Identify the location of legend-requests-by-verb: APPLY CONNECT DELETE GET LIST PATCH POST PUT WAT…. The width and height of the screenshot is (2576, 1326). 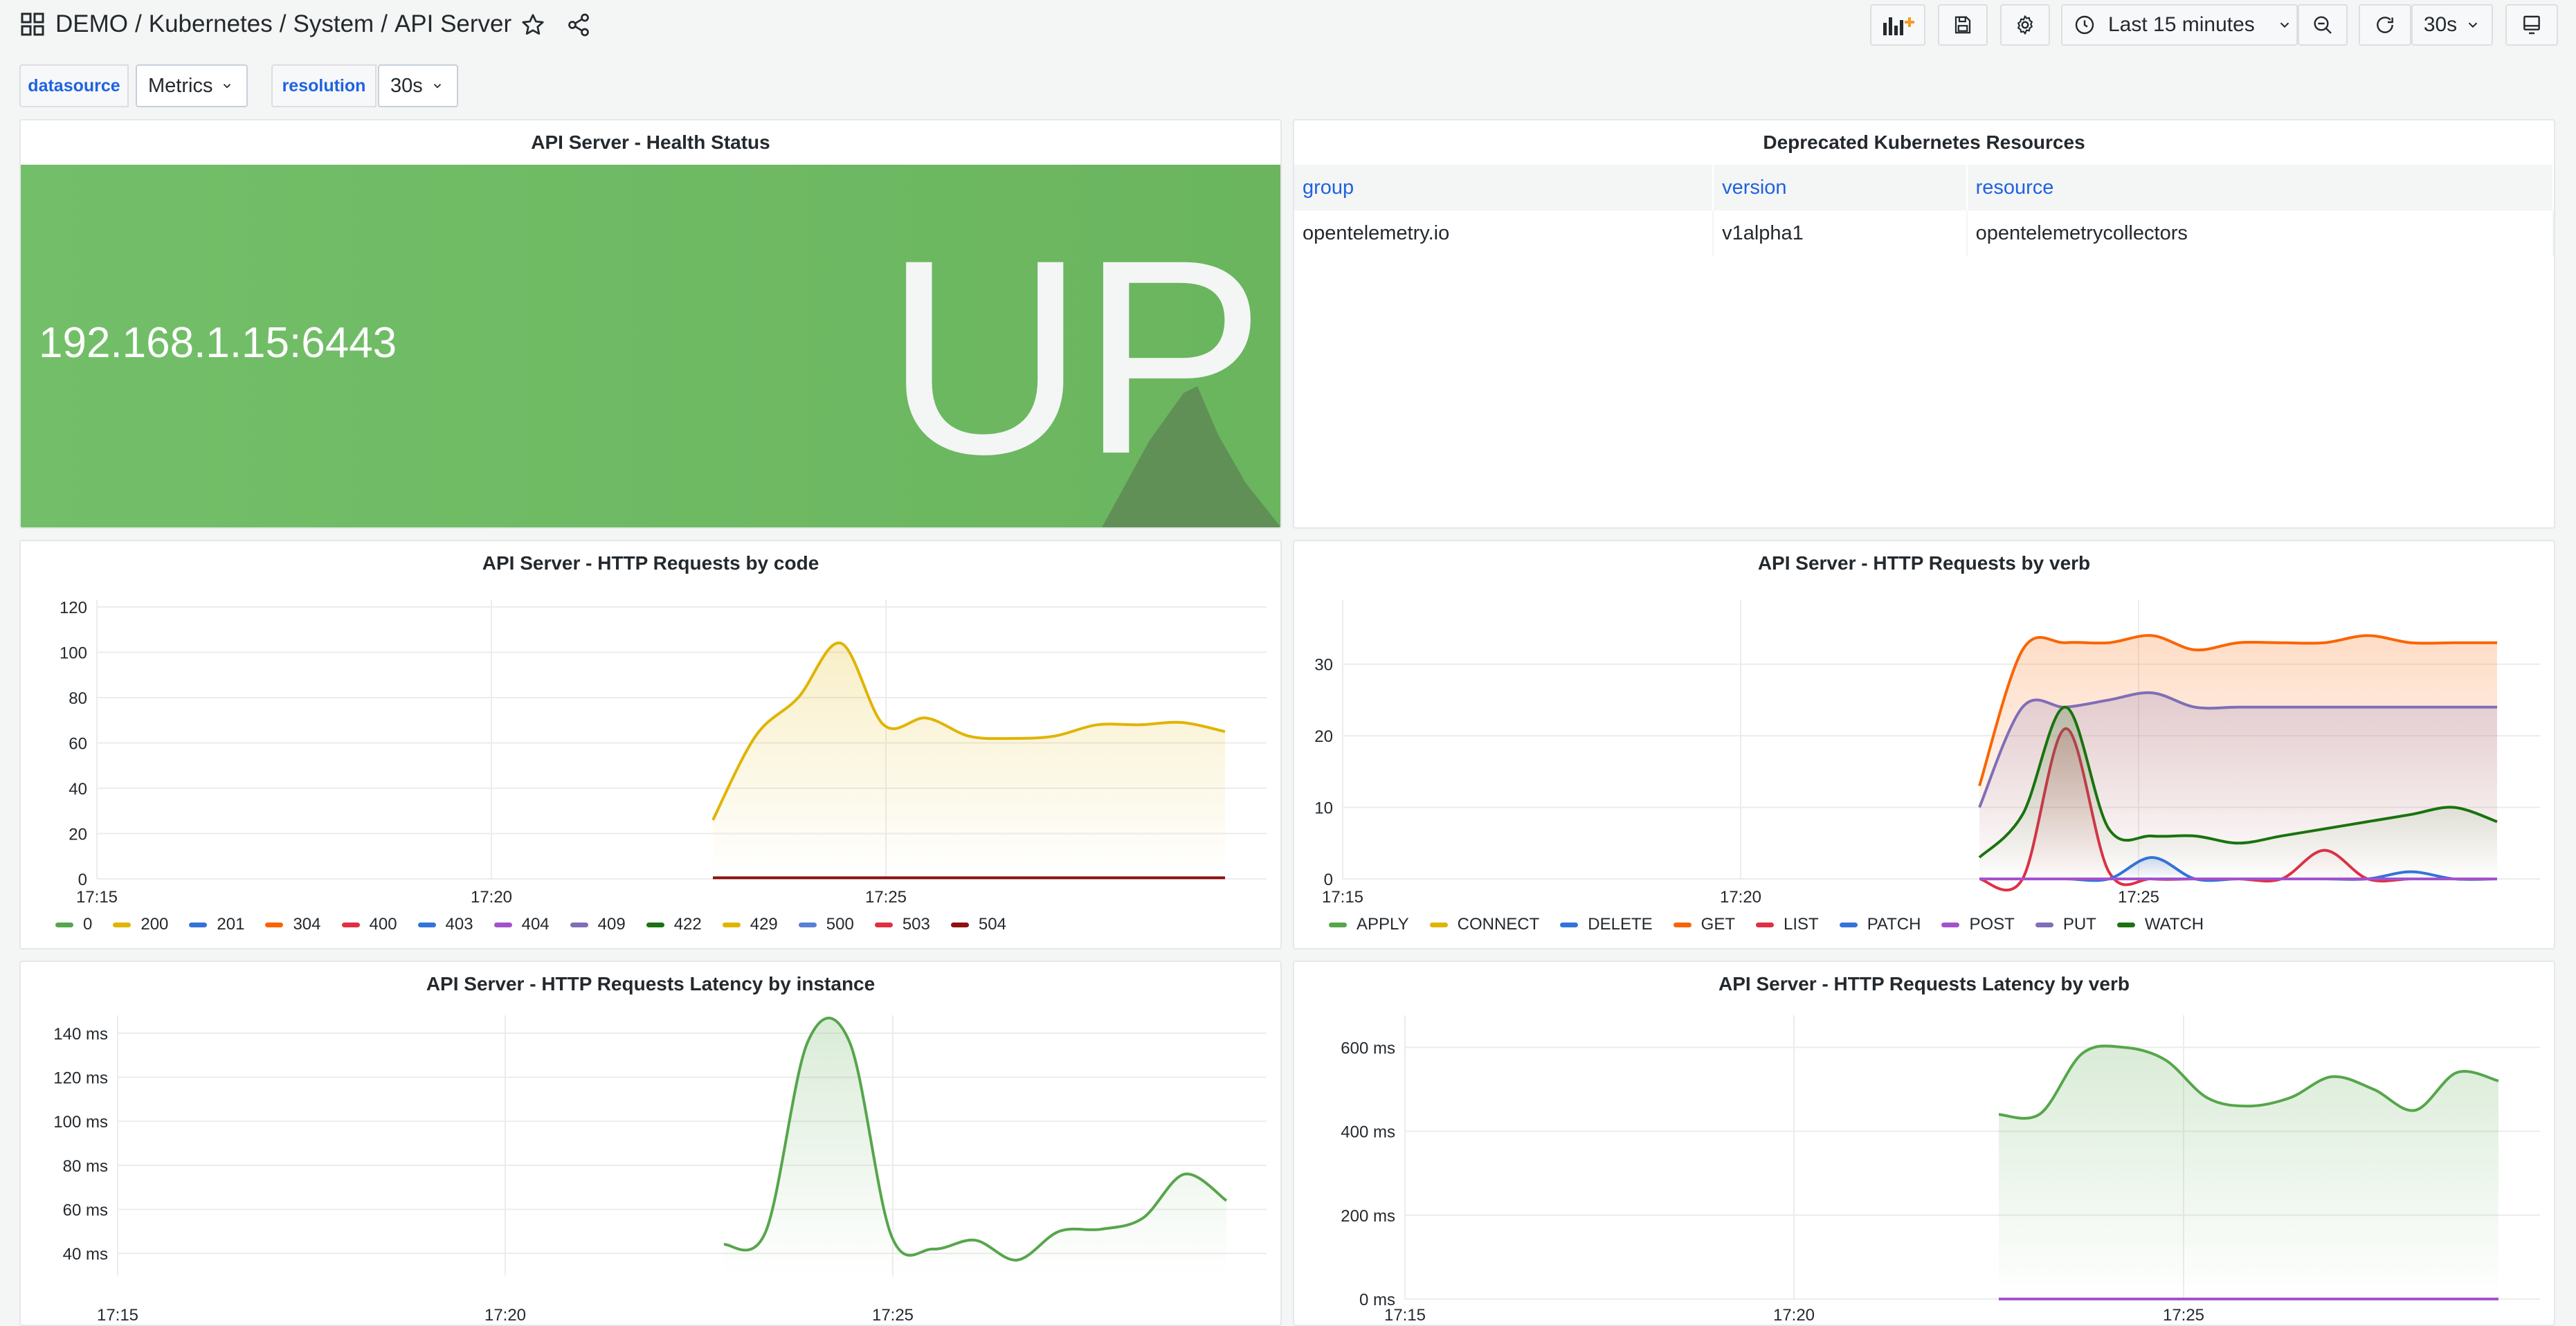
(1776, 924).